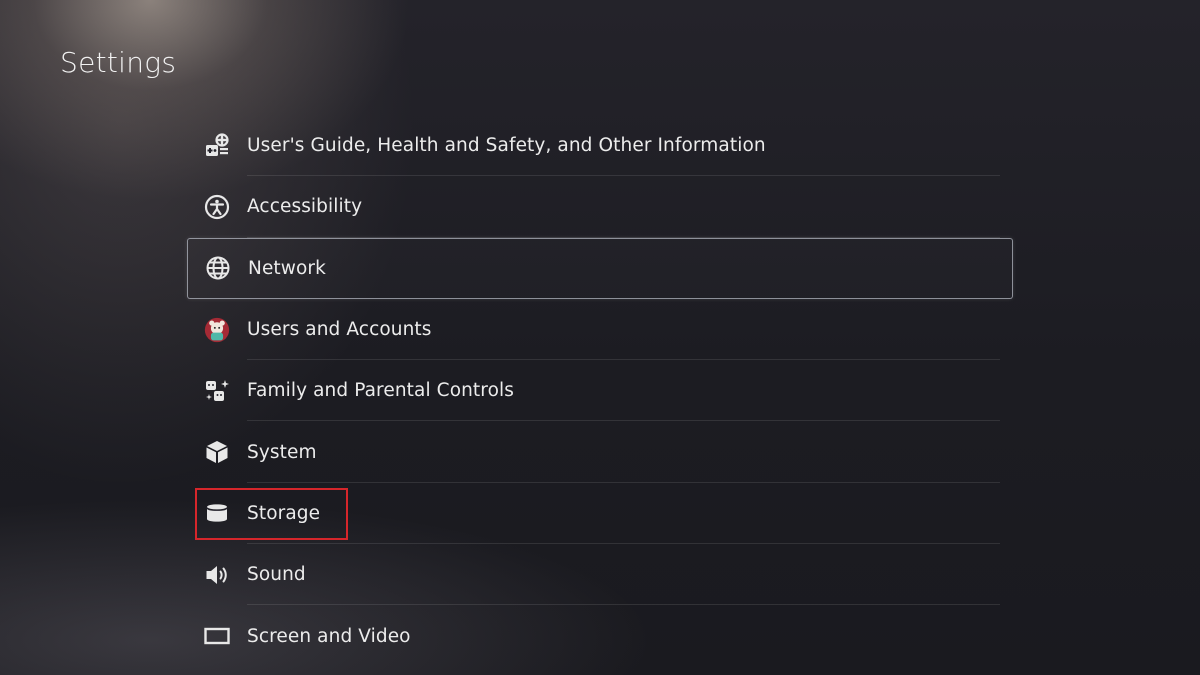  What do you see at coordinates (600, 635) in the screenshot?
I see `menu-item-screen-video: Screen and Video` at bounding box center [600, 635].